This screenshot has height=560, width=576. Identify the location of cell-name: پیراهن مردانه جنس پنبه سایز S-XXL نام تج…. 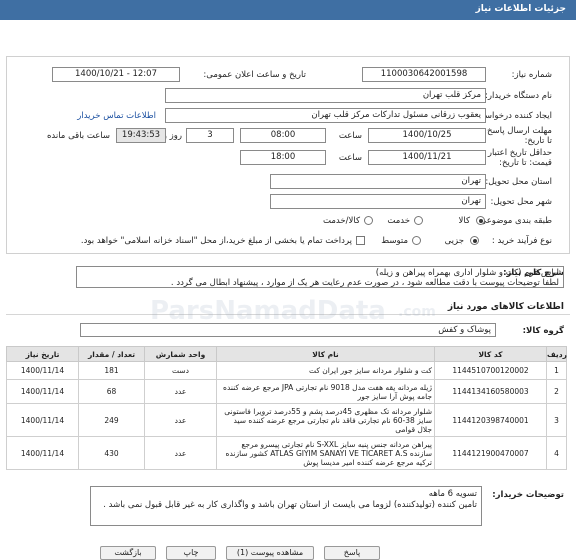
(325, 453).